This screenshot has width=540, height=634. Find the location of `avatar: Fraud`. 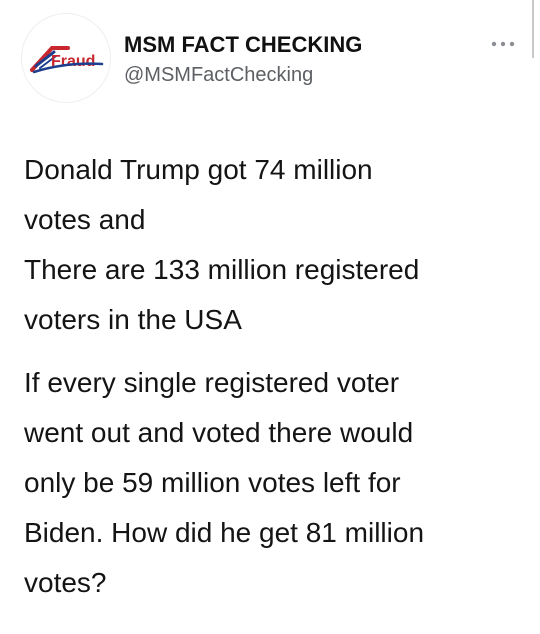

avatar: Fraud is located at coordinates (66, 58).